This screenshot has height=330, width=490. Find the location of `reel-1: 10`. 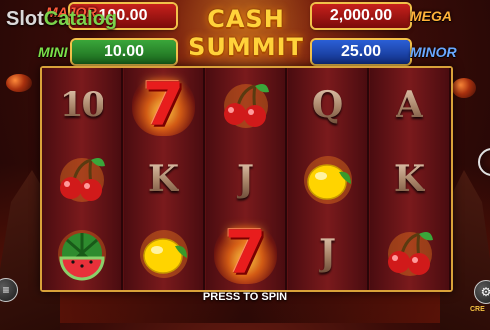

reel-1: 10 is located at coordinates (82, 179).